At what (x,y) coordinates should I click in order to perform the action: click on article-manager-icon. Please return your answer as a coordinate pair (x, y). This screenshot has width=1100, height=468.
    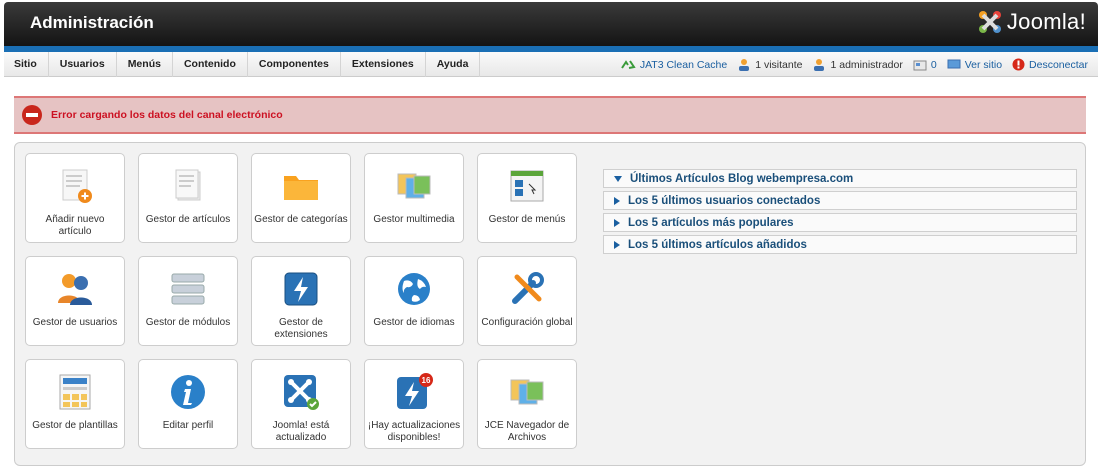
    Looking at the image, I should click on (188, 185).